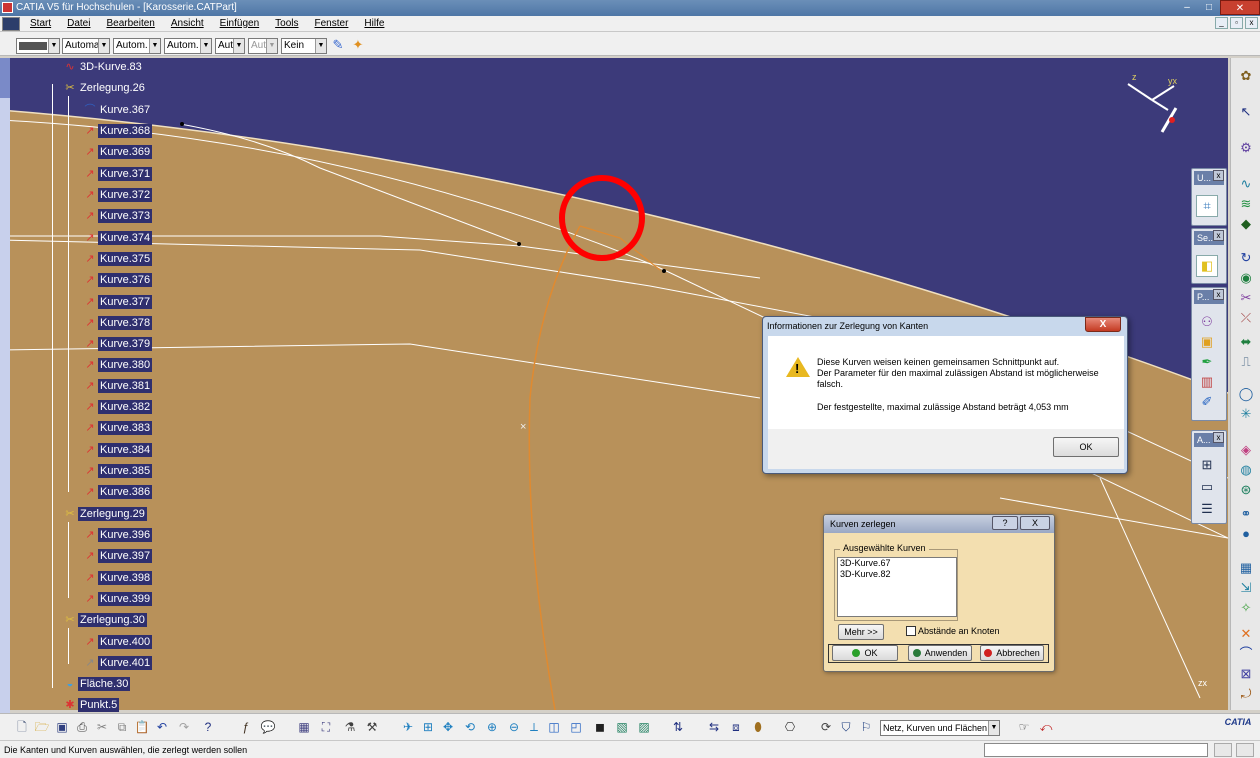  I want to click on save-icon: ▣, so click(62, 727).